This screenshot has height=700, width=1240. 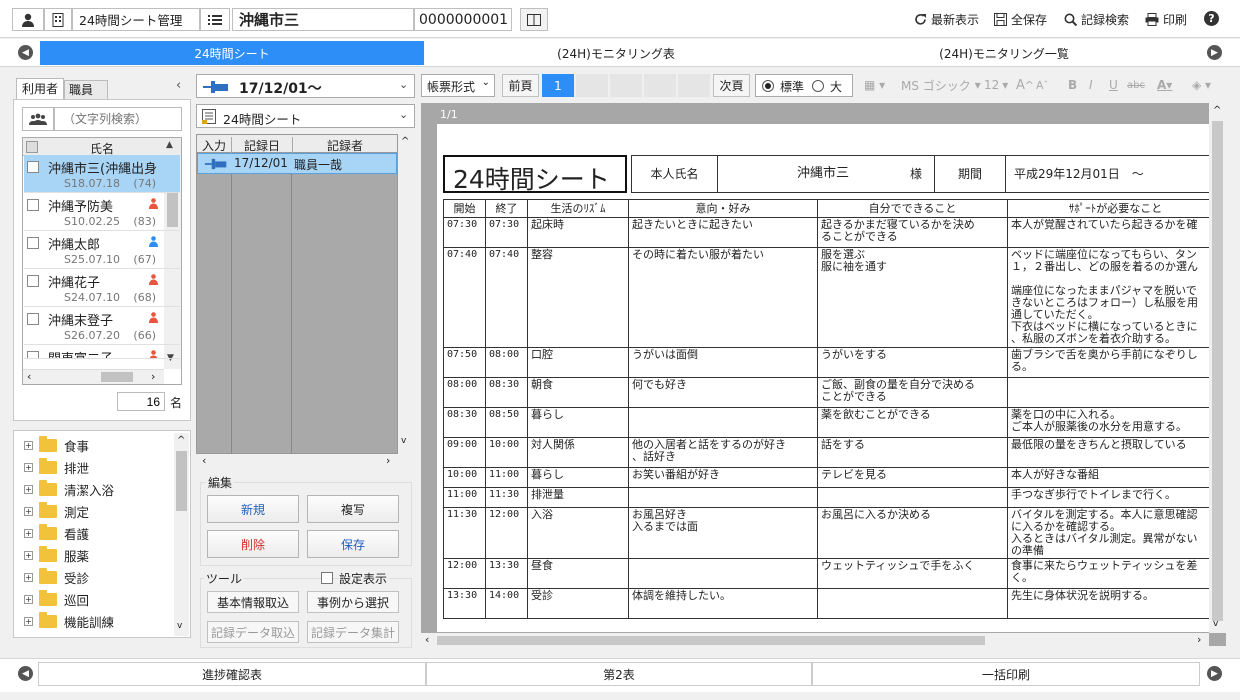 I want to click on doc-cell-rhythm: 昼食, so click(x=578, y=573).